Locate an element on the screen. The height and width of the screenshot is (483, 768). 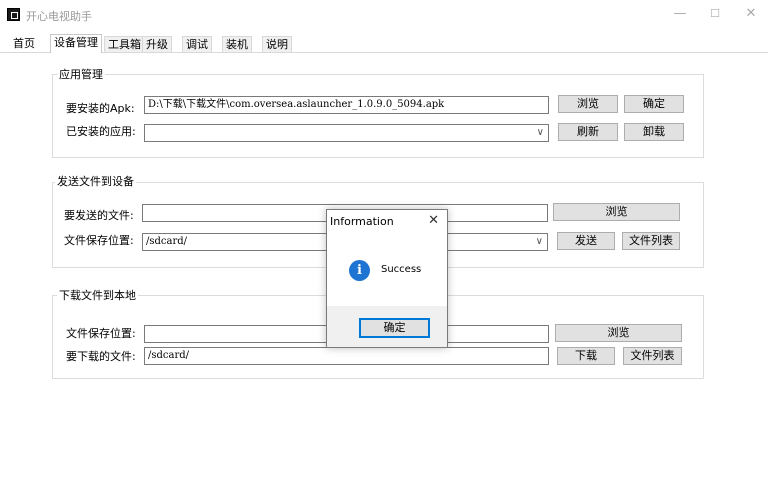
download-button: 下载 is located at coordinates (586, 356).